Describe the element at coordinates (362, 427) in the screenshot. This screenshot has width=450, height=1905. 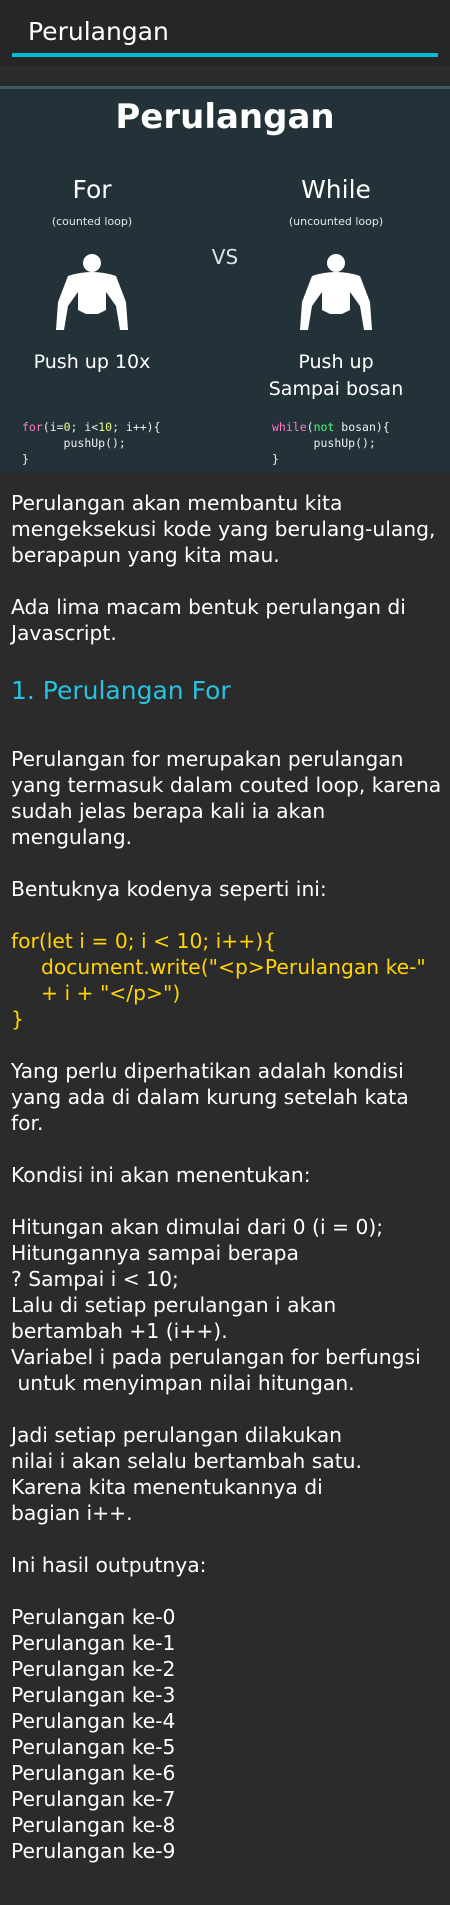
I see `code-token: bosan){` at that location.